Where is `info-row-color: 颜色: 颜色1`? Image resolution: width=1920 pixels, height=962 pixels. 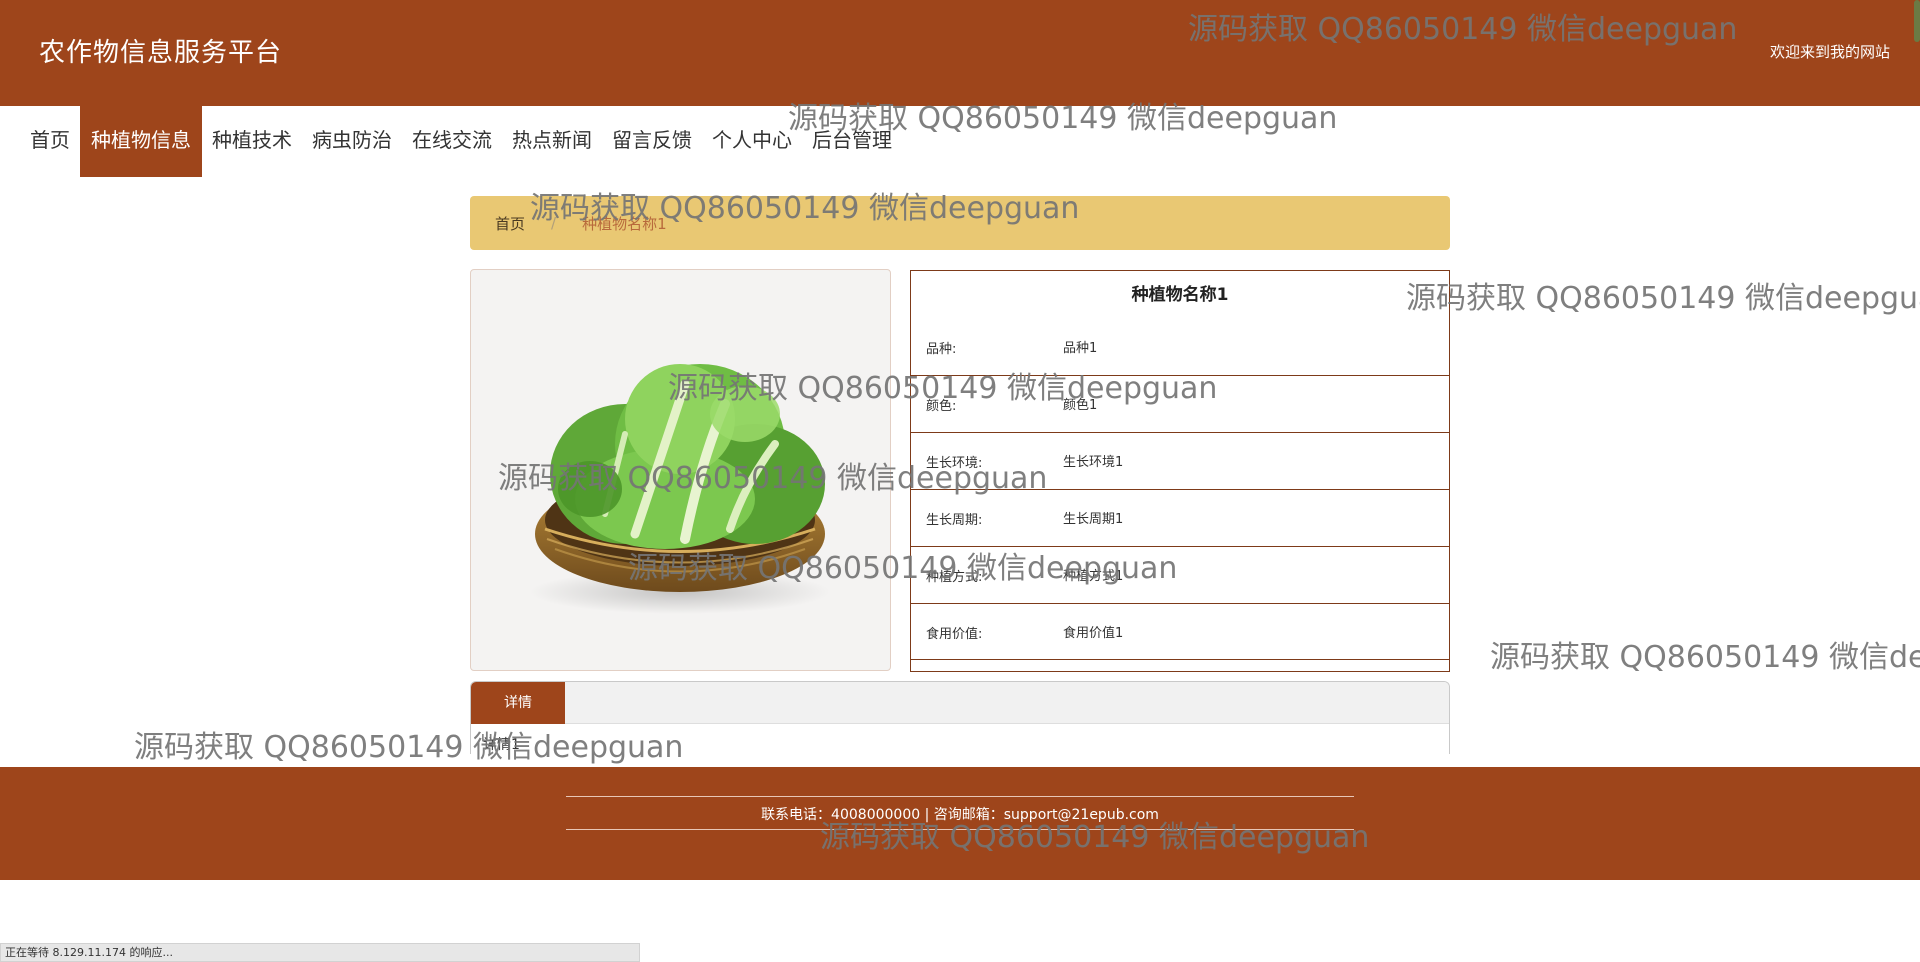 info-row-color: 颜色: 颜色1 is located at coordinates (1180, 404).